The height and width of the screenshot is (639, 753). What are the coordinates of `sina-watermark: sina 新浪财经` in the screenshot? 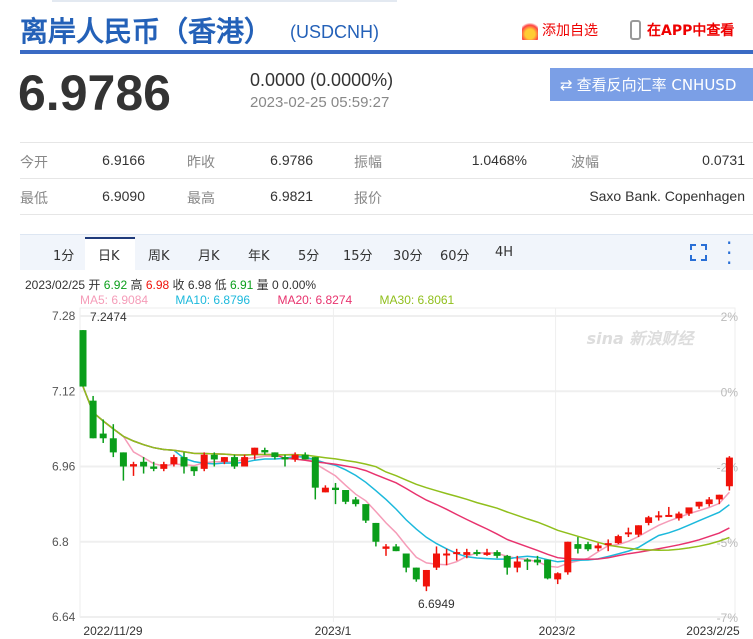 It's located at (641, 338).